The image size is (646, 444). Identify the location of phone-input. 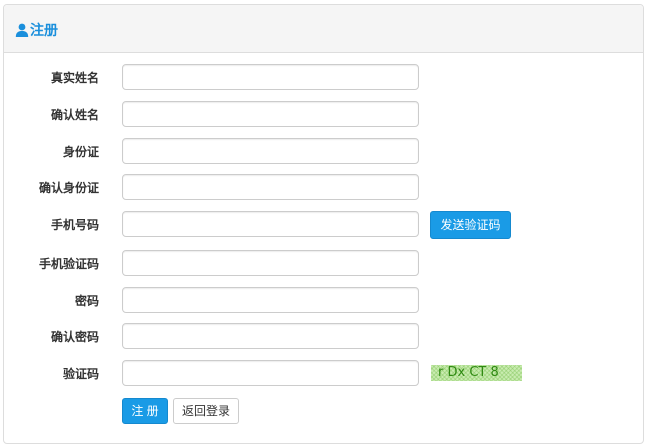
(270, 224).